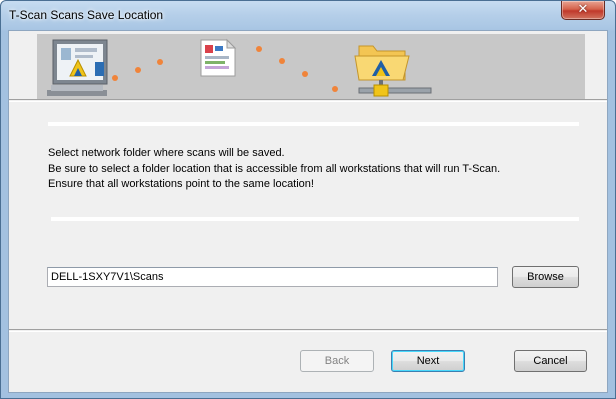  What do you see at coordinates (315, 219) in the screenshot?
I see `middle-highlight-line` at bounding box center [315, 219].